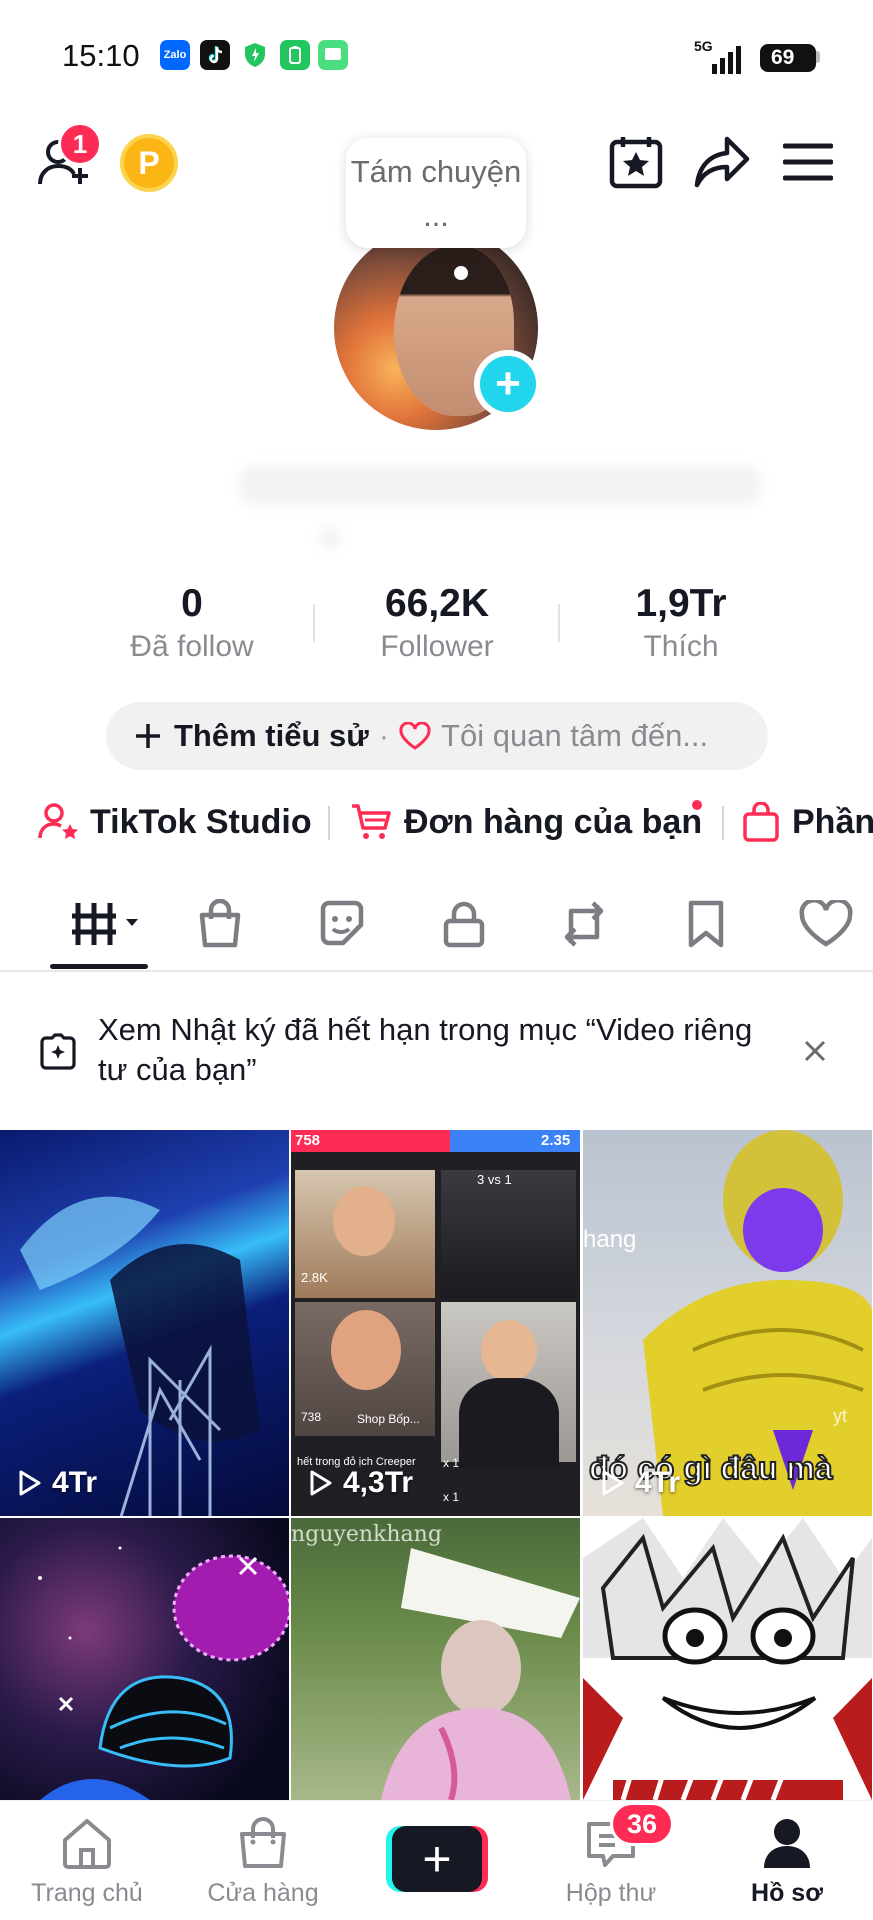 The width and height of the screenshot is (873, 1920). I want to click on share-icon, so click(722, 162).